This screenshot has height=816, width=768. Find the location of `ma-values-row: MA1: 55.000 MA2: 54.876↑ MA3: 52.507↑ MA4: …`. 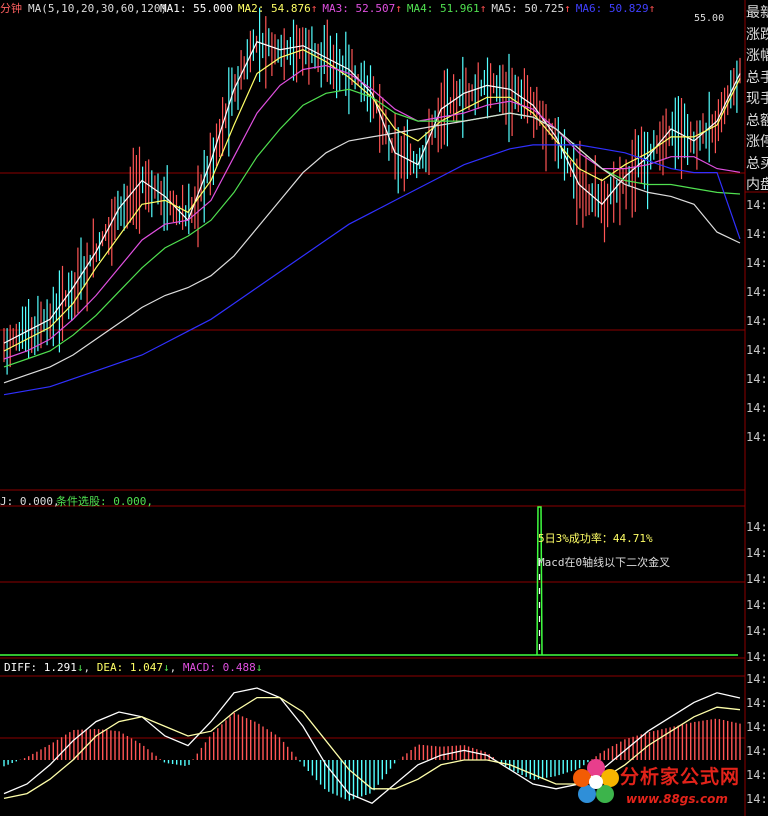

ma-values-row: MA1: 55.000 MA2: 54.876↑ MA3: 52.507↑ MA4: … is located at coordinates (410, 8).